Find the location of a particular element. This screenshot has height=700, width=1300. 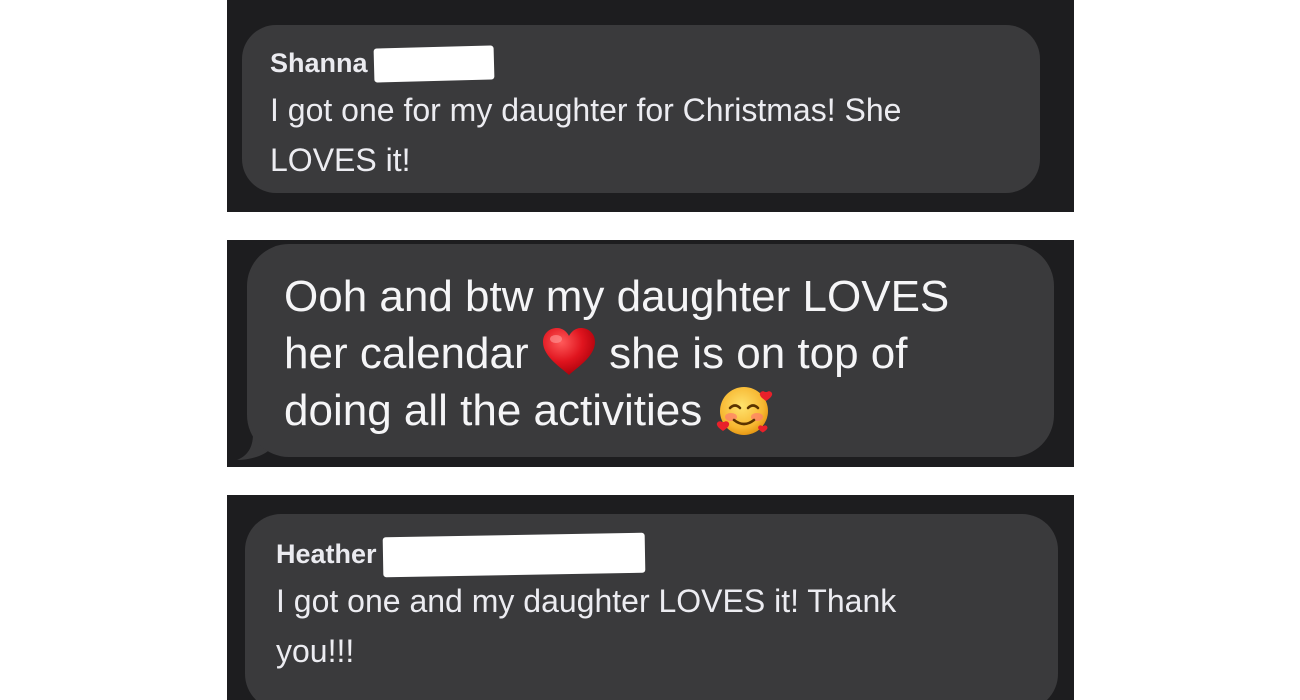

message-line-3-text: doing all the activities is located at coordinates (493, 410).